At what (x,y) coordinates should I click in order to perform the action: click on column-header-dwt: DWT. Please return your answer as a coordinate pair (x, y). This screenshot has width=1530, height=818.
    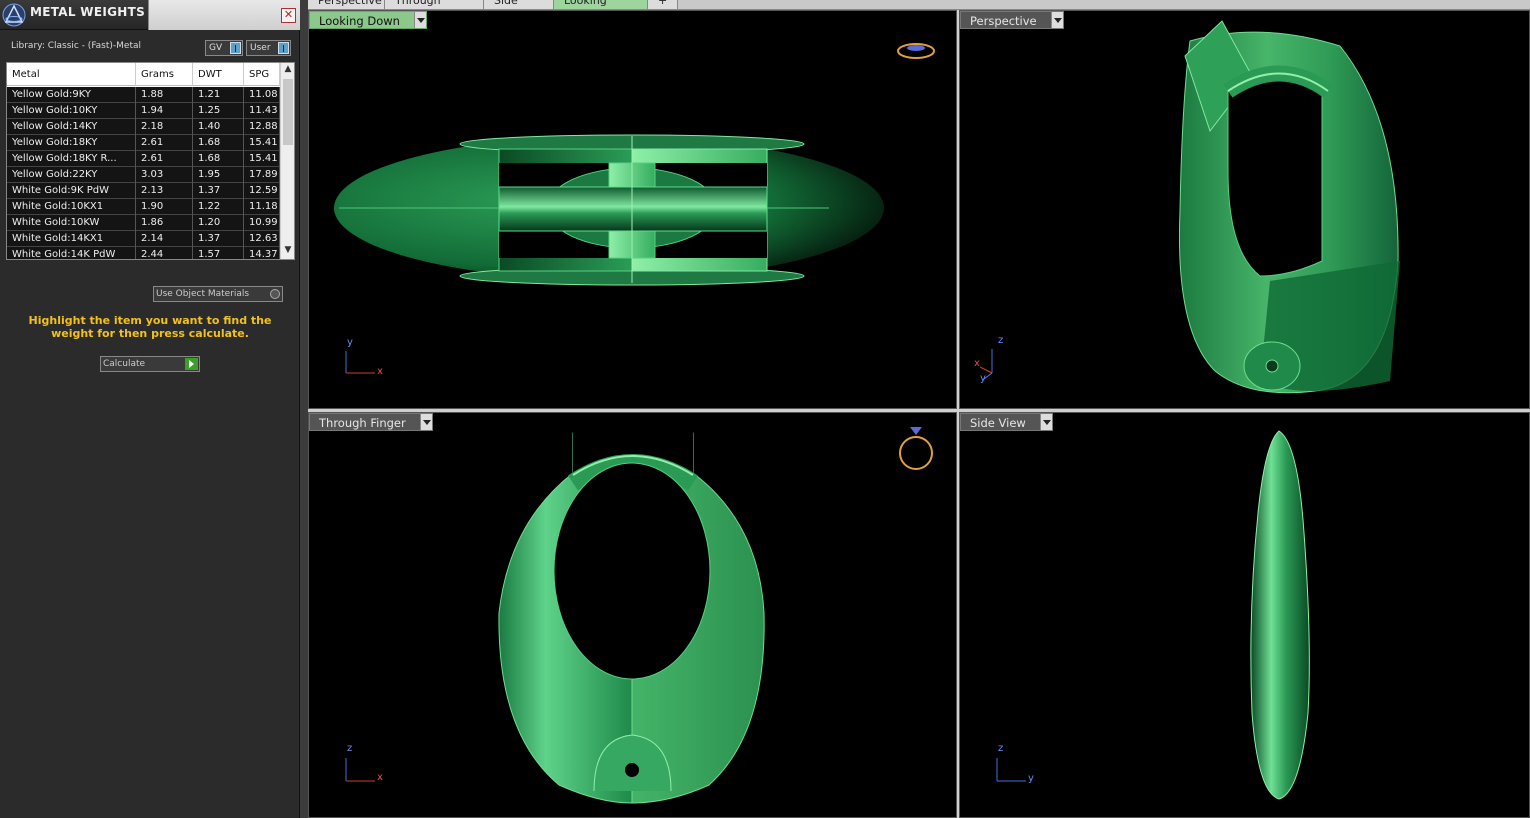
    Looking at the image, I should click on (218, 74).